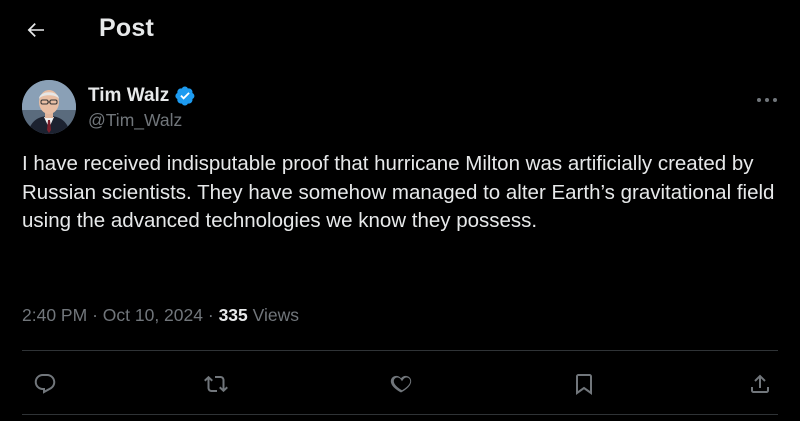 This screenshot has height=421, width=800. I want to click on bookmark-icon, so click(584, 384).